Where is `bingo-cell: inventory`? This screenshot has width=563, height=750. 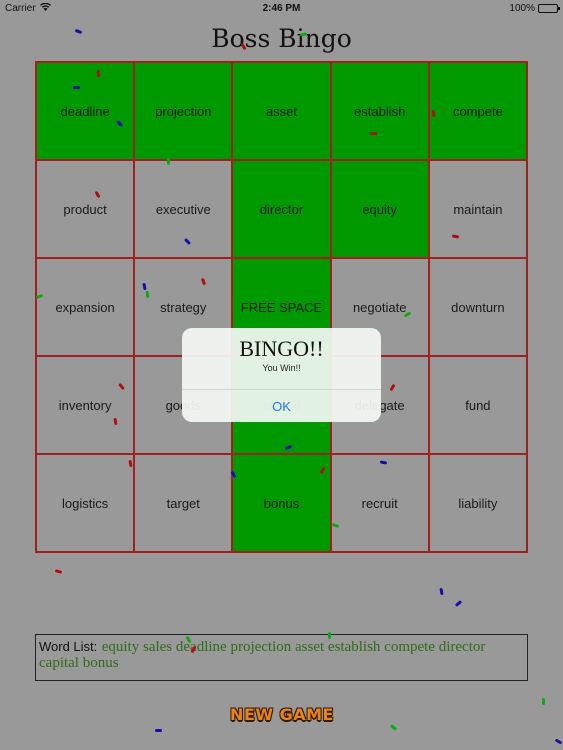
bingo-cell: inventory is located at coordinates (85, 405).